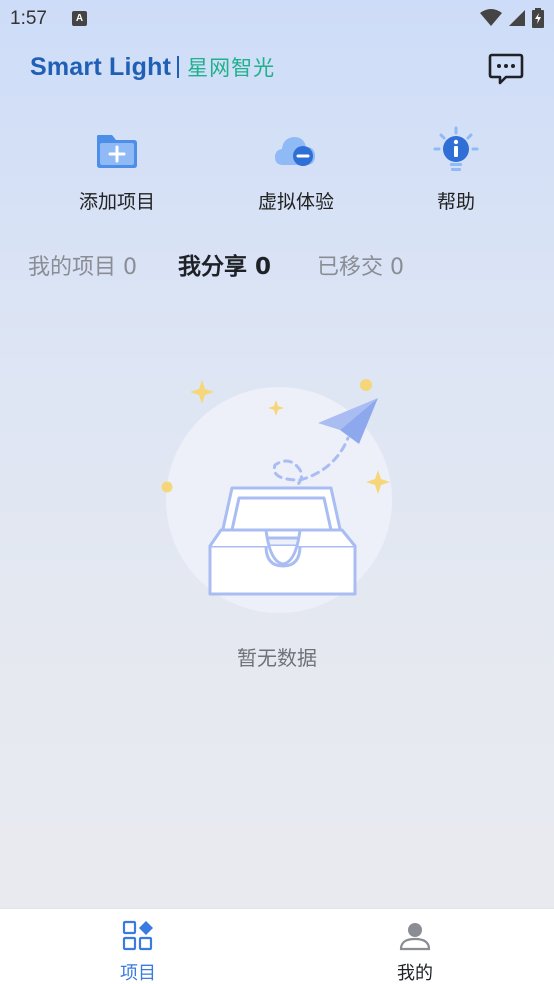 This screenshot has width=554, height=984. I want to click on nav-projects-label: 项目, so click(138, 973).